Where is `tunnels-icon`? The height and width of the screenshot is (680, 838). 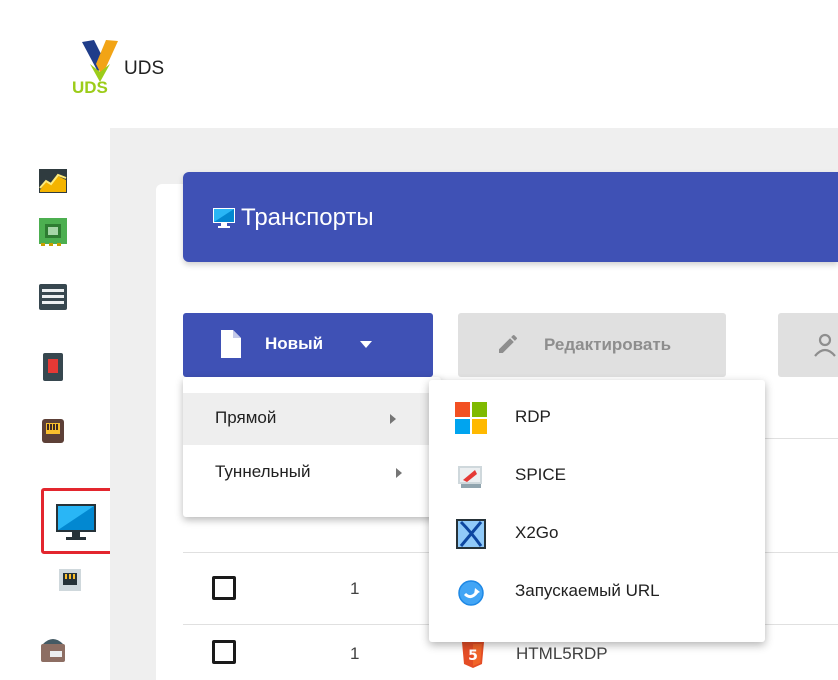
tunnels-icon is located at coordinates (70, 580).